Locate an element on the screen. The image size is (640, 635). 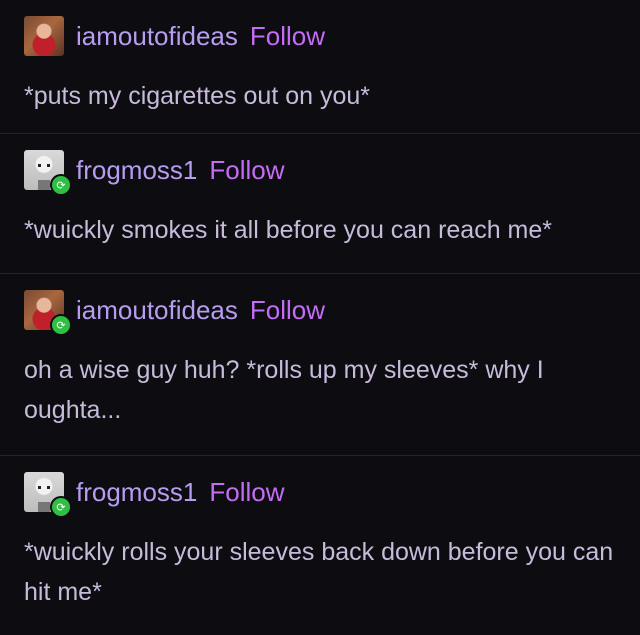
avatar is located at coordinates (44, 36).